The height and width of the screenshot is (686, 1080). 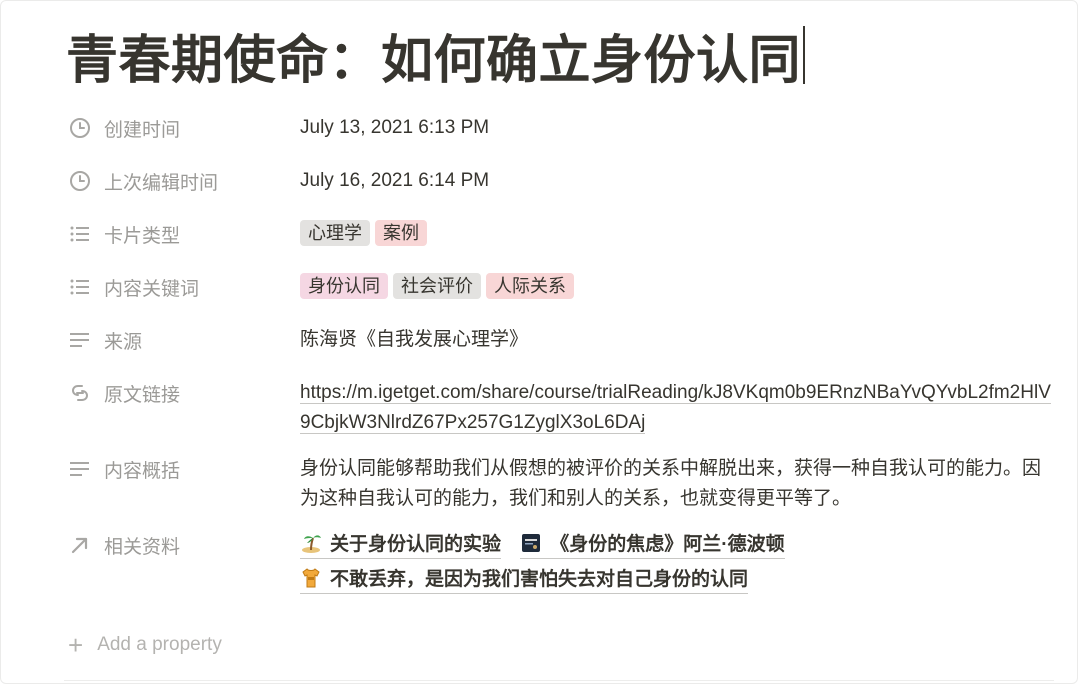 What do you see at coordinates (539, 579) in the screenshot?
I see `relation-text: 不敢丢弃，是因为我们害怕失去对自己身份的认同` at bounding box center [539, 579].